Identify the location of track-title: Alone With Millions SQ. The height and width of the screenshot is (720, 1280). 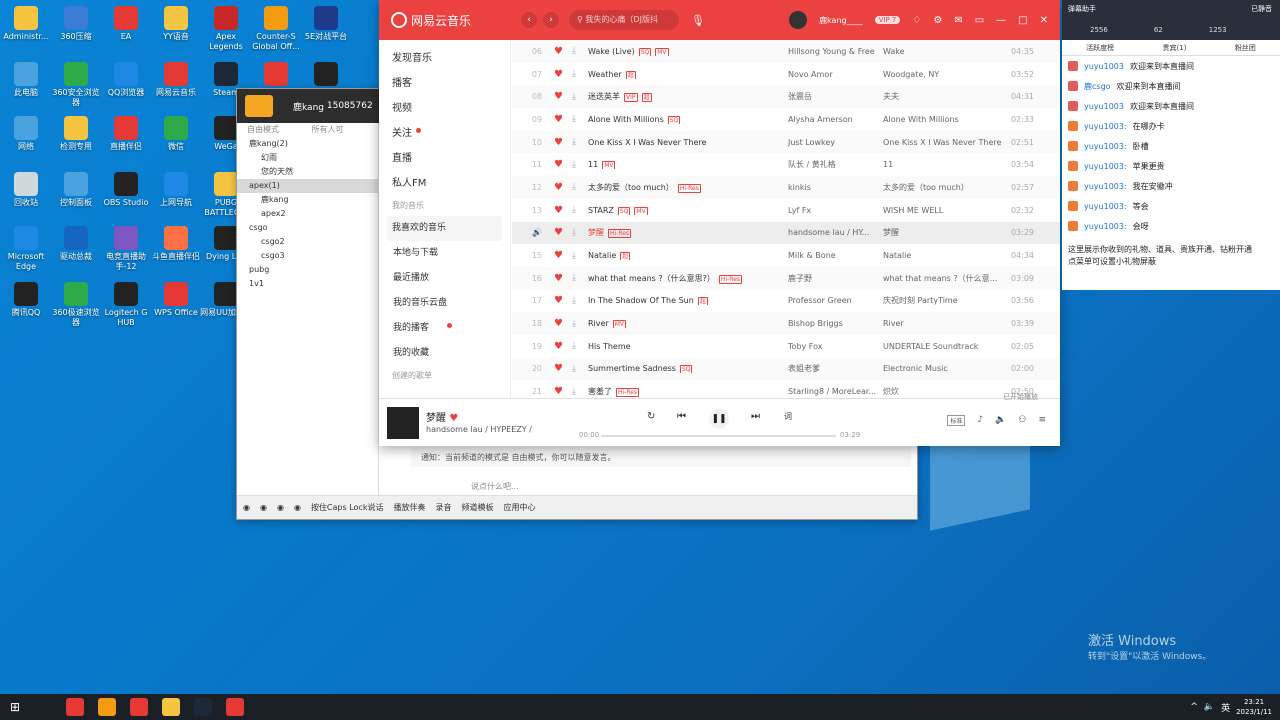
(683, 119).